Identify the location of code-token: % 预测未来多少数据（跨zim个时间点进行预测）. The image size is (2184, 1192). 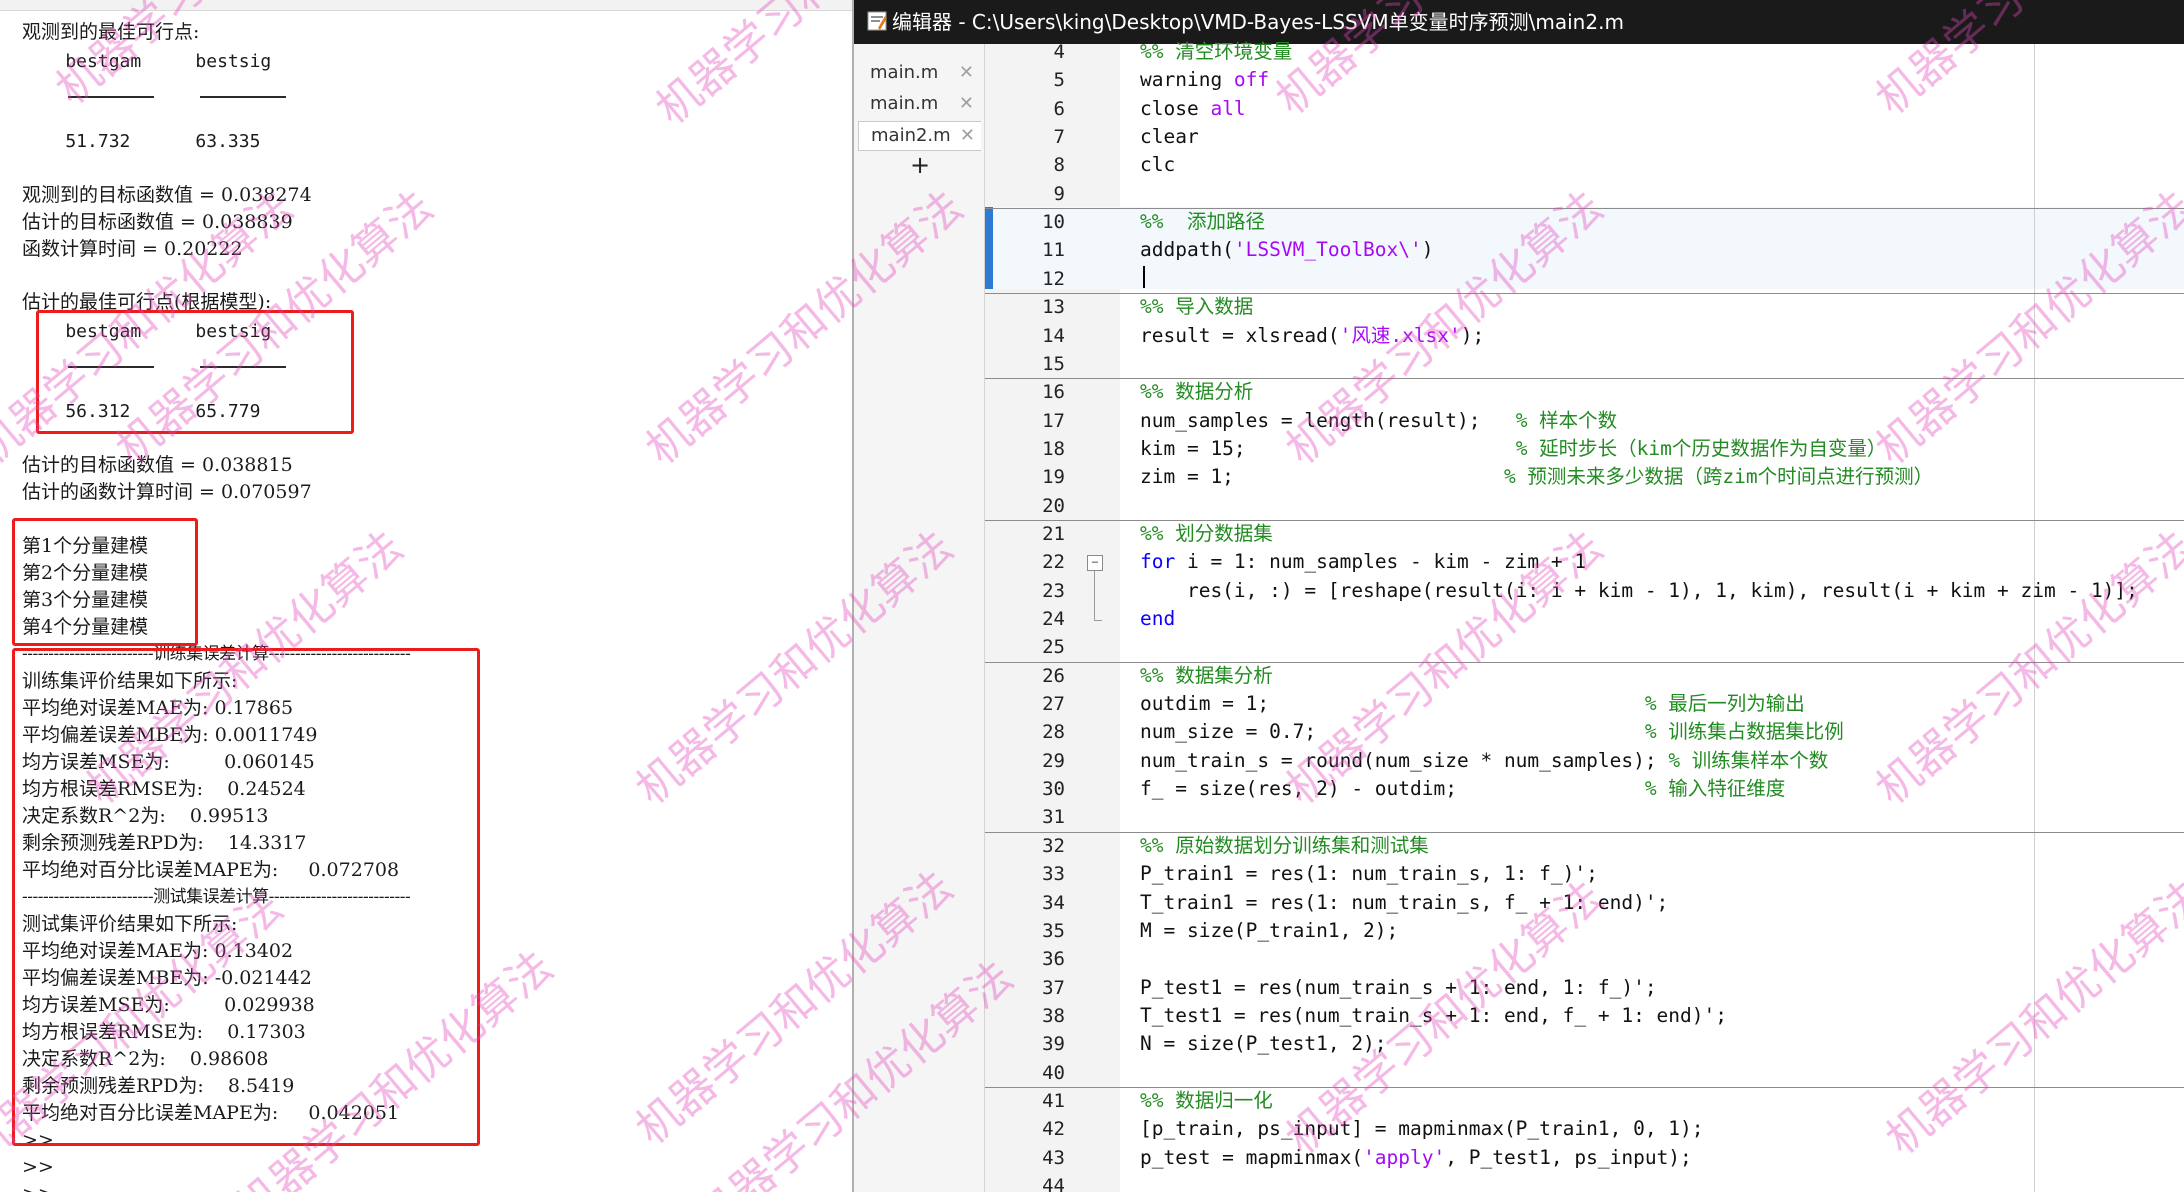
(1718, 477).